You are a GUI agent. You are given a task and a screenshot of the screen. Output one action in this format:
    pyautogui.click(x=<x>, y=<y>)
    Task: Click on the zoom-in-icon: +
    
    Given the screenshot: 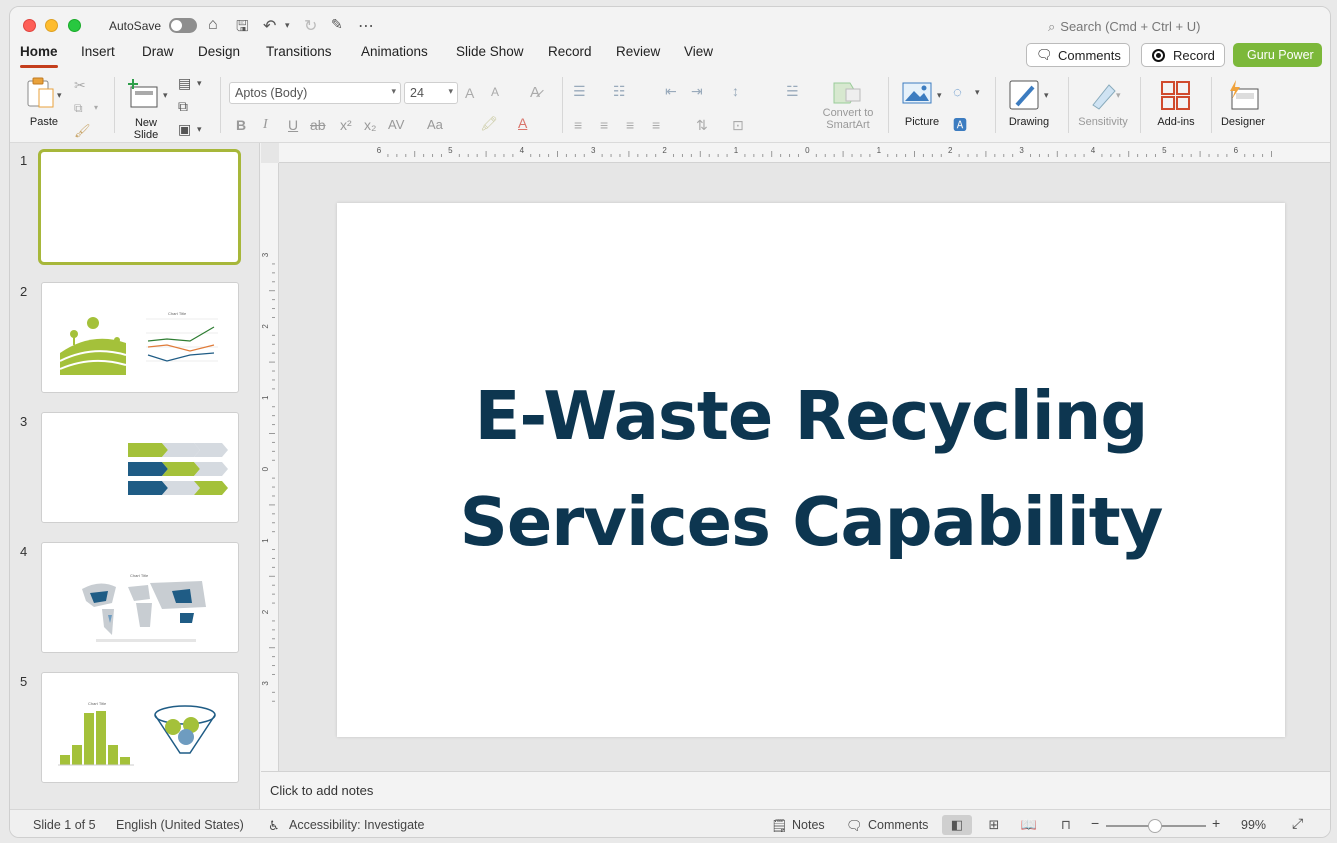 What is the action you would take?
    pyautogui.click(x=1216, y=823)
    